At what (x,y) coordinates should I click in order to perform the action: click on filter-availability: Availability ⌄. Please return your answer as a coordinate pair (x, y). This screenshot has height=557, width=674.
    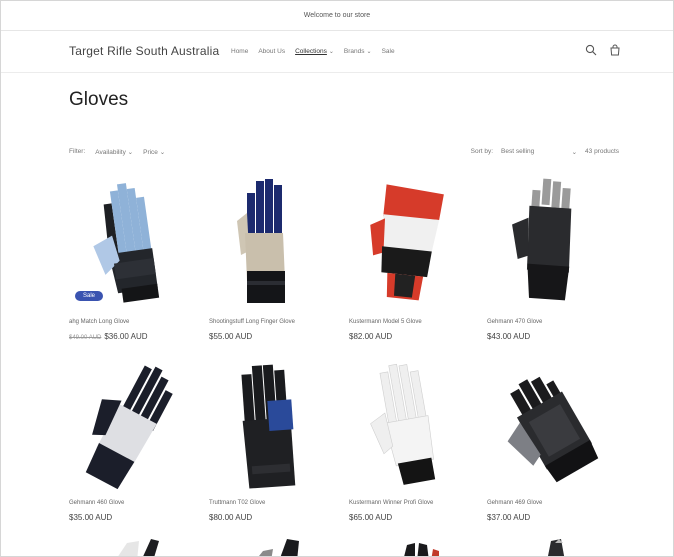
    Looking at the image, I should click on (114, 152).